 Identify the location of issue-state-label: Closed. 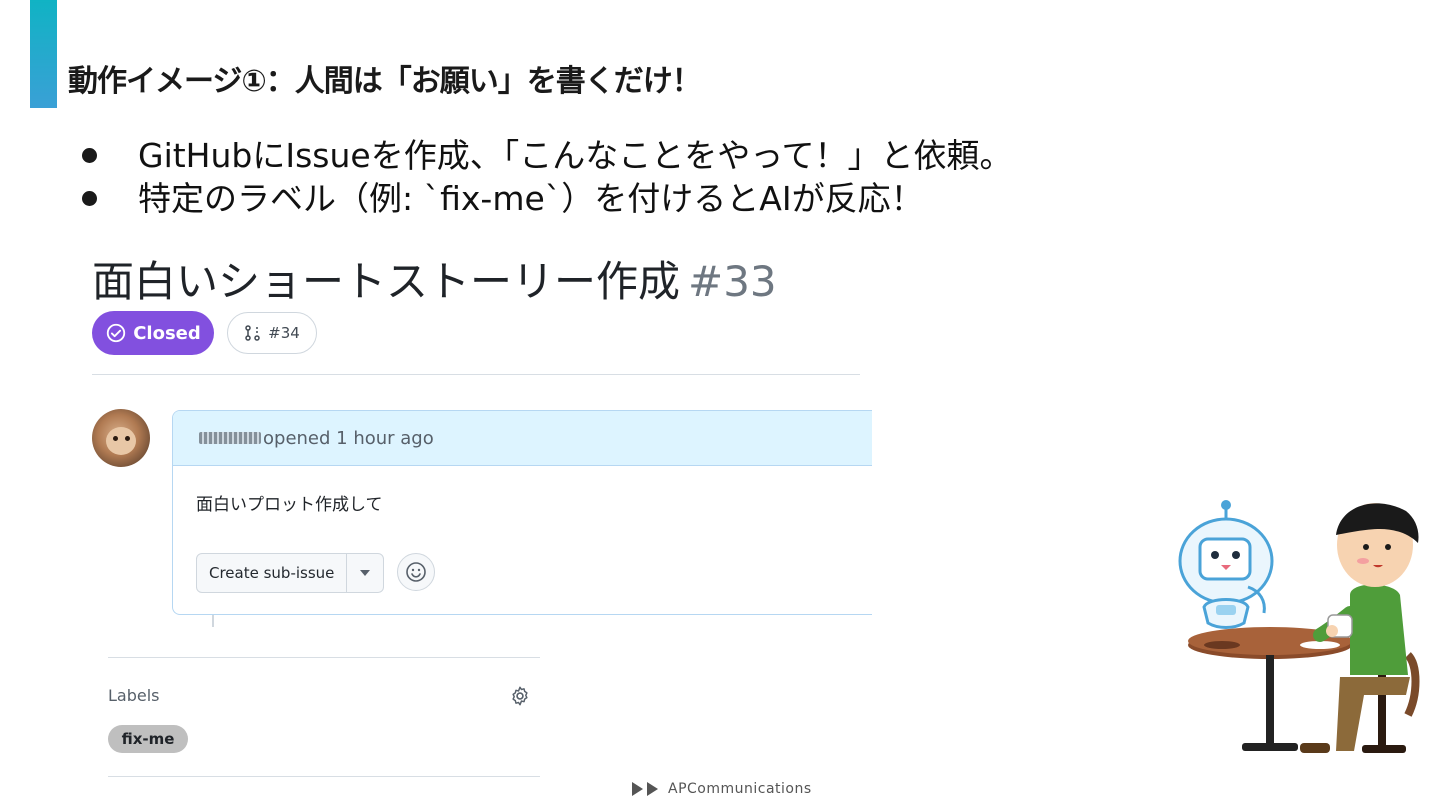
(167, 333).